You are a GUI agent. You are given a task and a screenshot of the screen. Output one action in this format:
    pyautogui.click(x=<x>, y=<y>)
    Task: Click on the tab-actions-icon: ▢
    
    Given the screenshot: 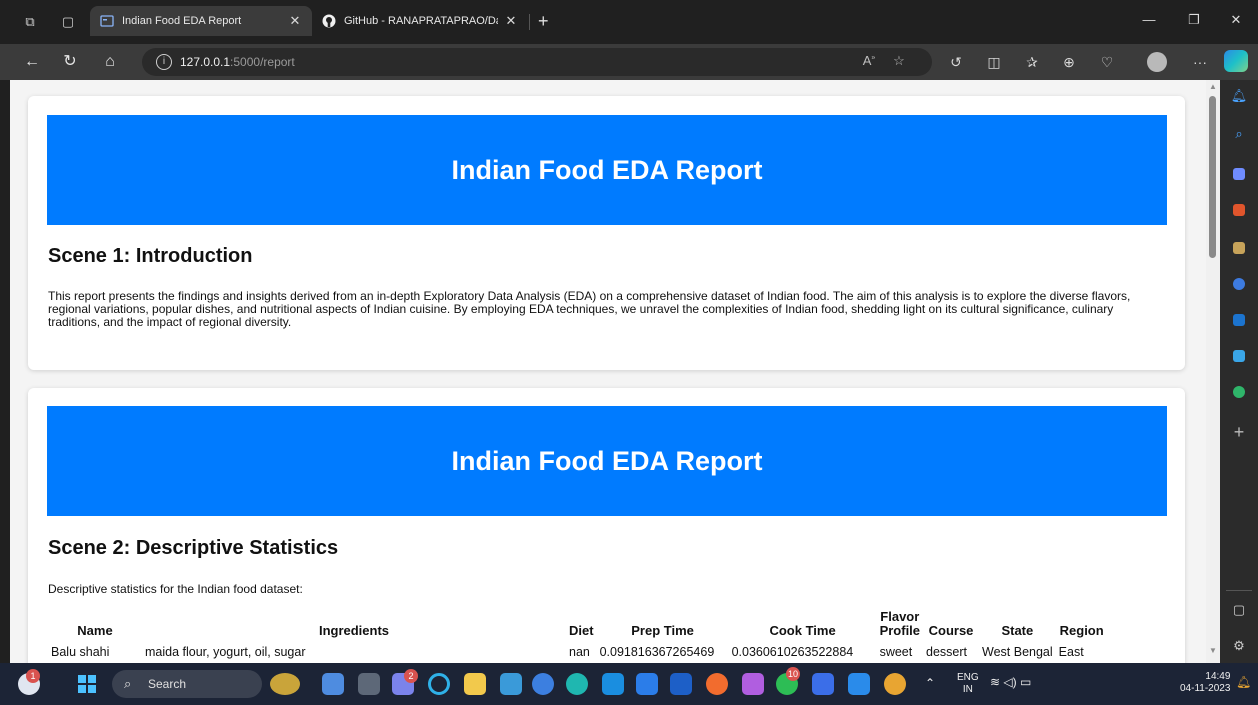 What is the action you would take?
    pyautogui.click(x=68, y=22)
    